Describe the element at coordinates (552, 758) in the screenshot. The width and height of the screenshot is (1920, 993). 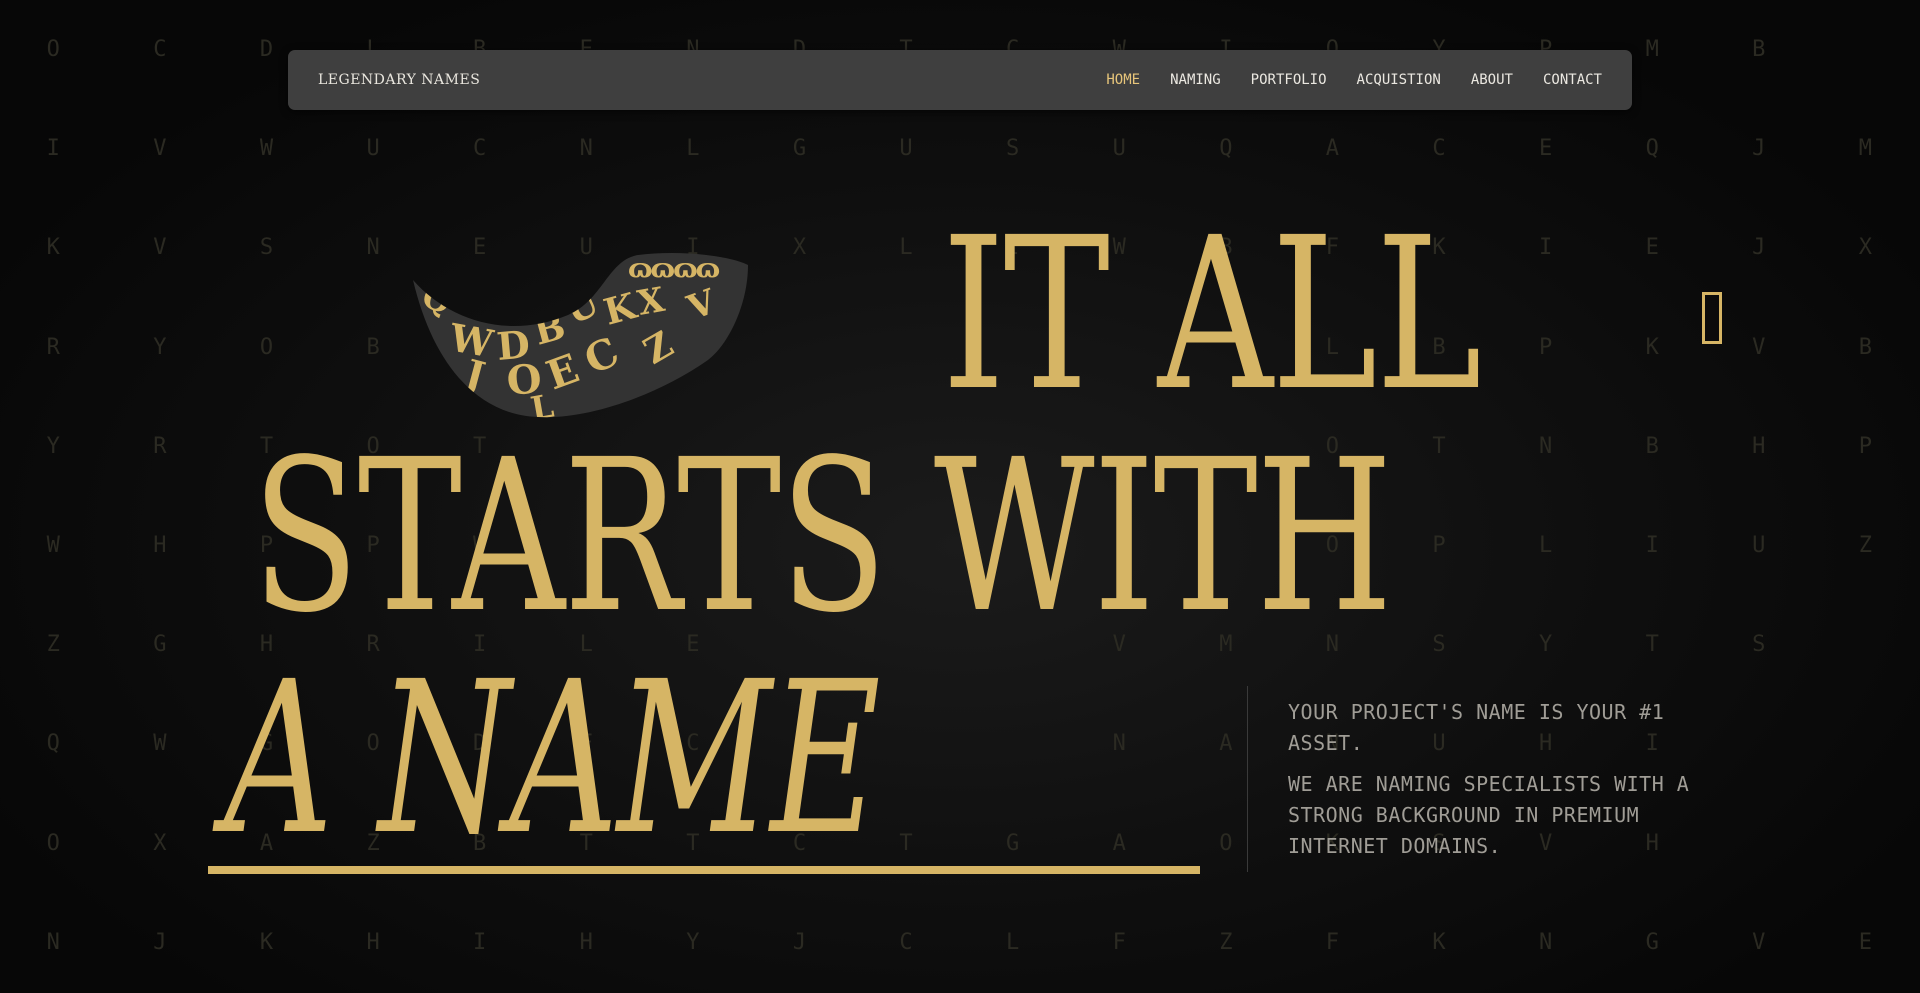
I see `headline-line-3: A NAME` at that location.